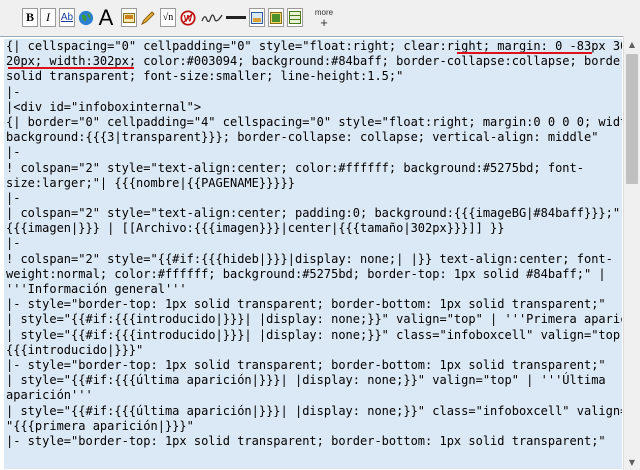 Image resolution: width=640 pixels, height=470 pixels. Describe the element at coordinates (86, 17) in the screenshot. I see `globe-icon` at that location.